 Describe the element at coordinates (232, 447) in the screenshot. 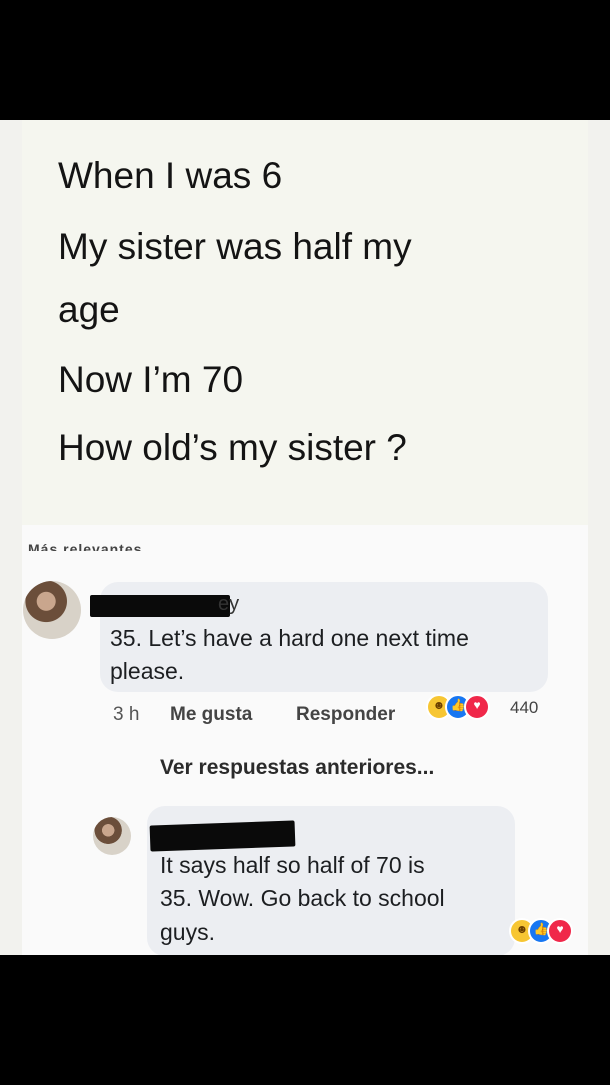

I see `post-line-5: How old’s my sister ?` at that location.